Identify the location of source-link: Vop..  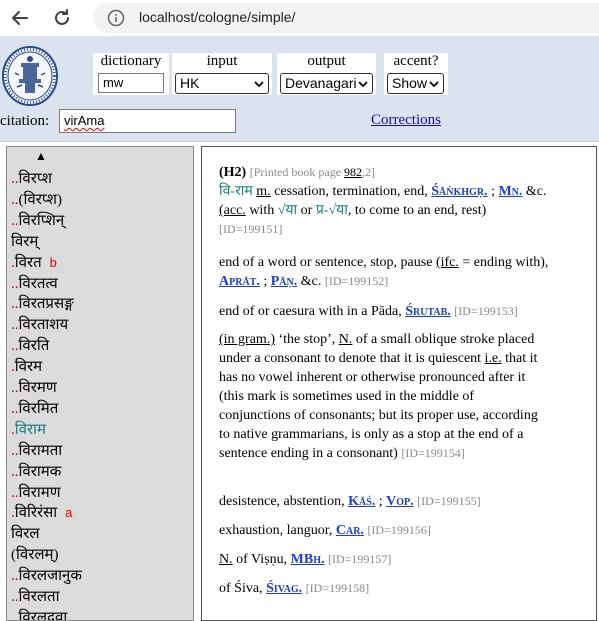
(400, 501).